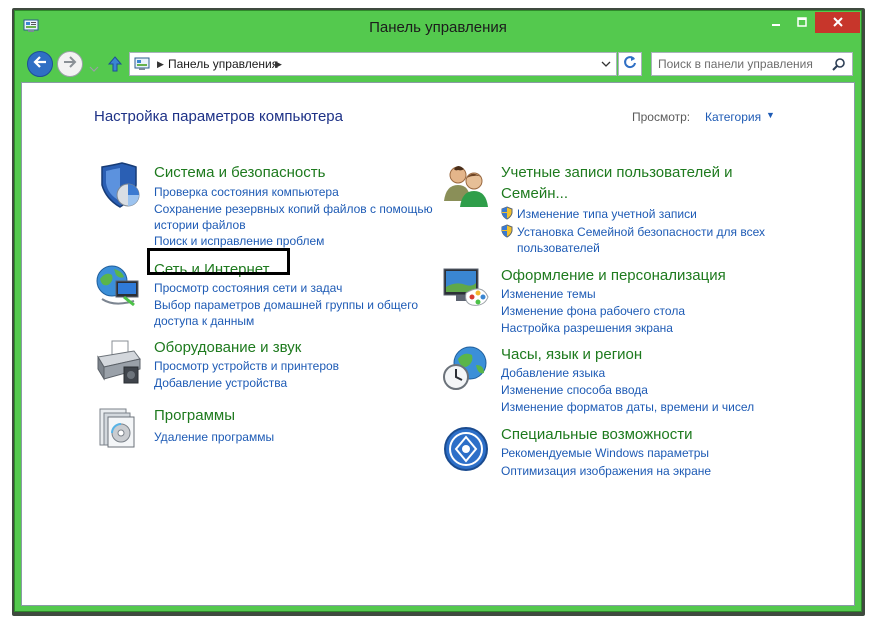 The height and width of the screenshot is (626, 877). Describe the element at coordinates (607, 214) in the screenshot. I see `link-change-account-type: Изменение типа учетной записи` at that location.